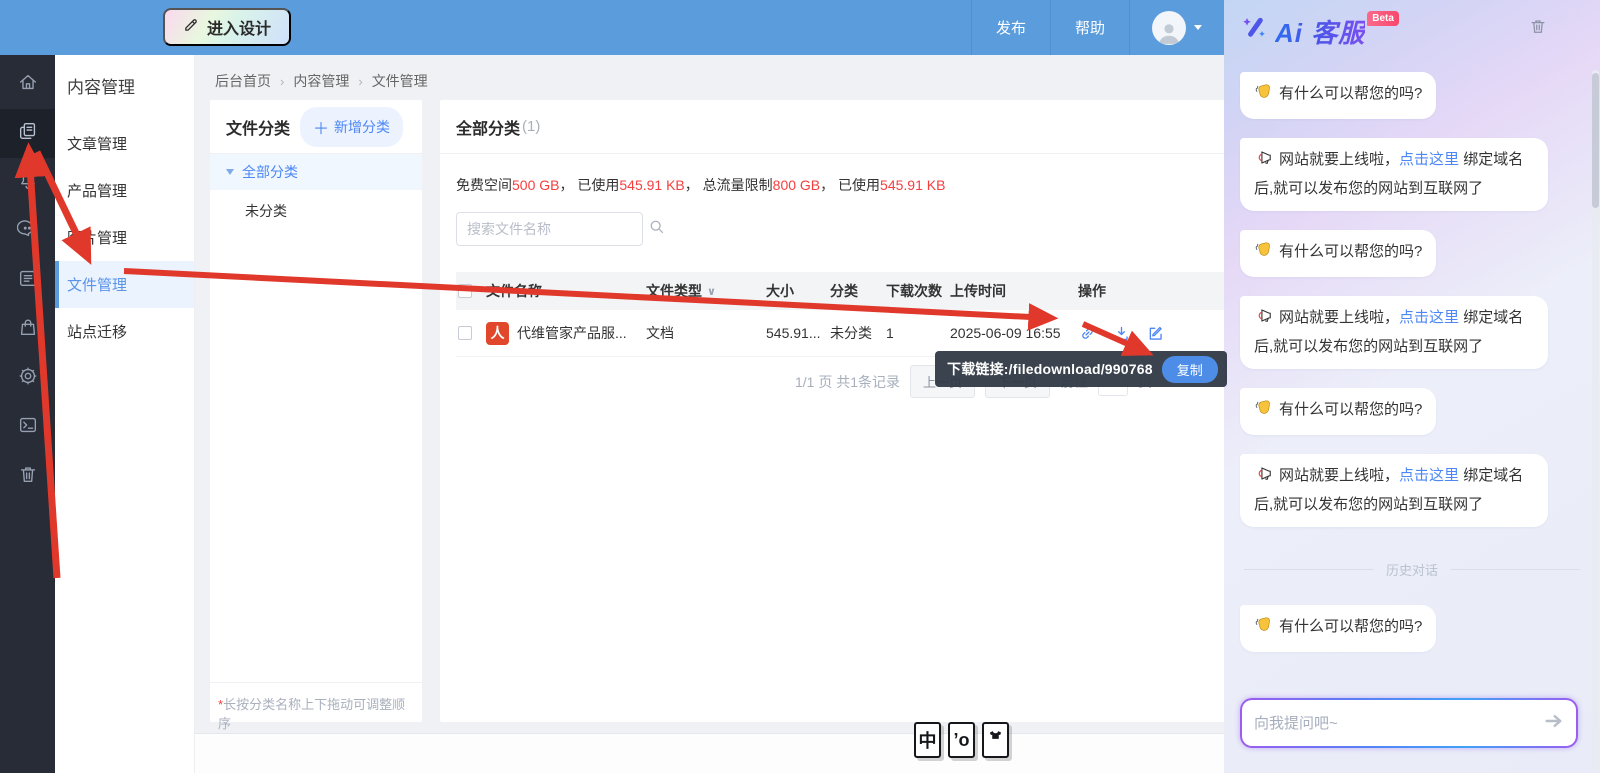 This screenshot has height=773, width=1600. Describe the element at coordinates (1198, 27) in the screenshot. I see `chevron-down-icon` at that location.